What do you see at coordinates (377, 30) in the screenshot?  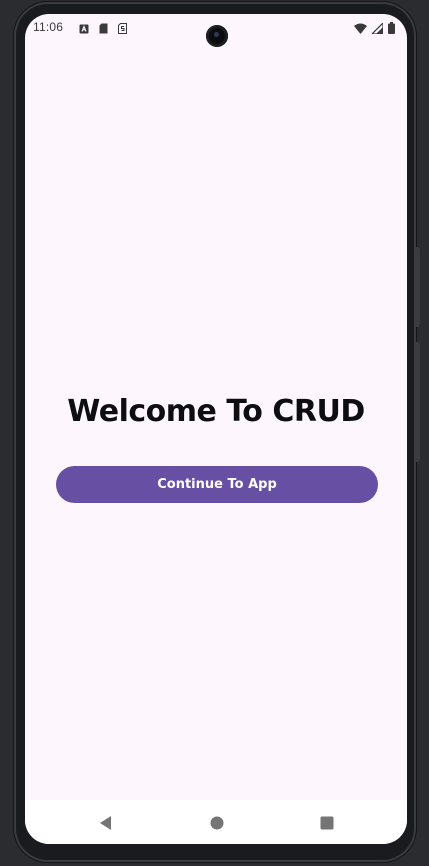 I see `signal-icon` at bounding box center [377, 30].